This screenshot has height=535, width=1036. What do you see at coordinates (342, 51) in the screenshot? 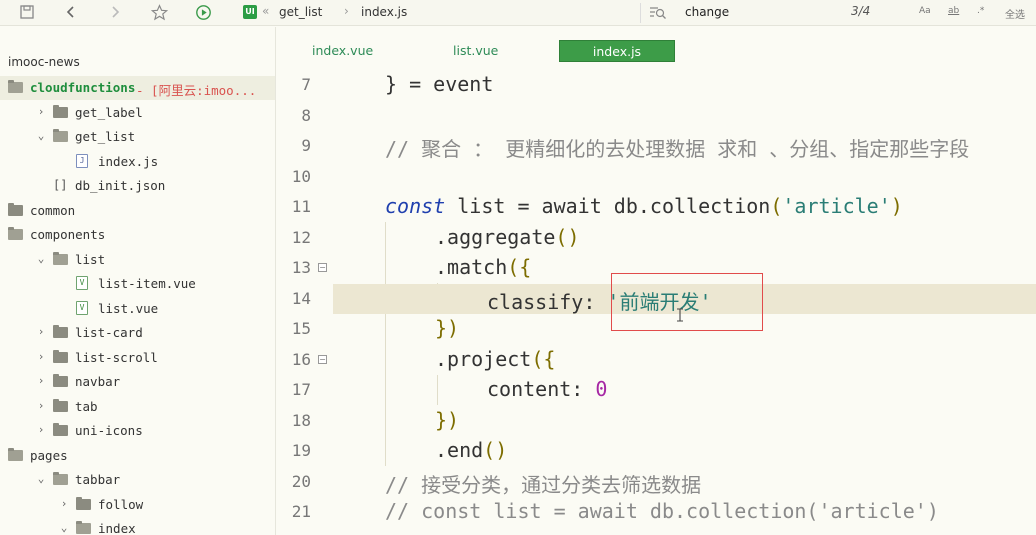
I see `tab-index-vue: index.vue` at bounding box center [342, 51].